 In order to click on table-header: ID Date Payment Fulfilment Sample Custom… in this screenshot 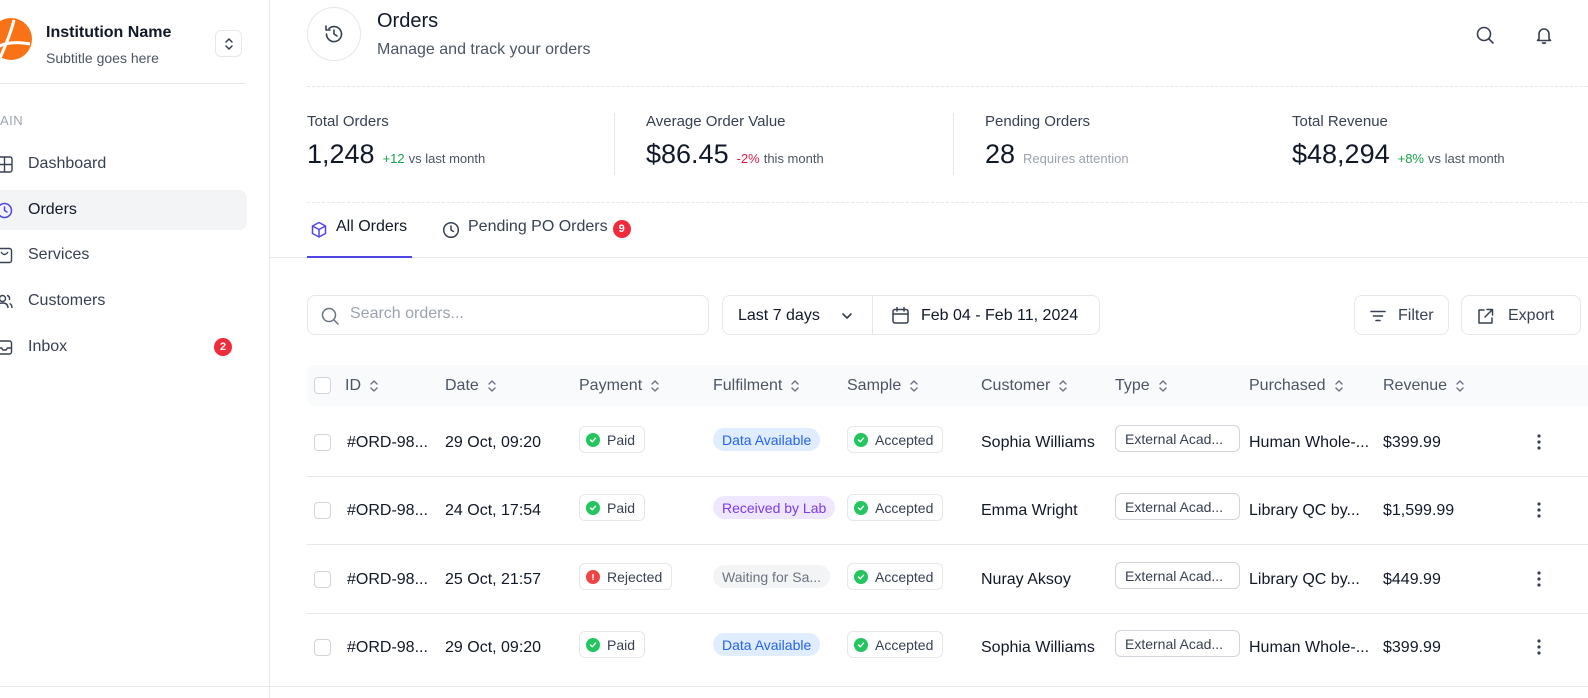, I will do `click(947, 385)`.